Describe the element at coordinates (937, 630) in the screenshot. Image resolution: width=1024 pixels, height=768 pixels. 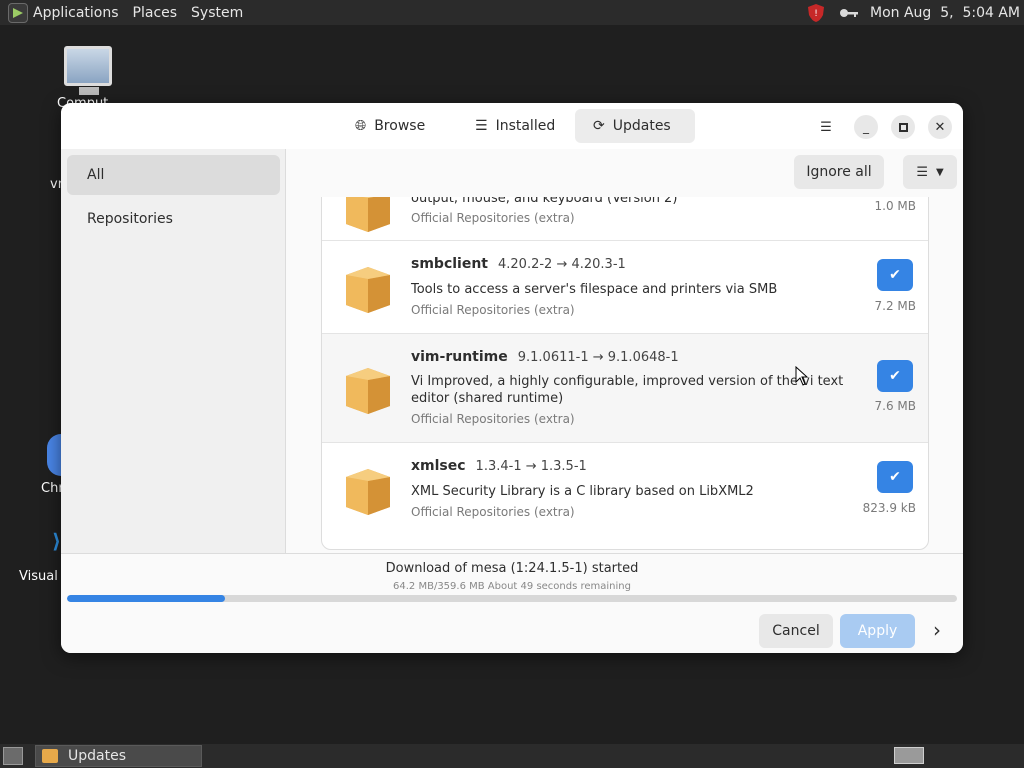
I see `chevron-right-icon: ›` at that location.